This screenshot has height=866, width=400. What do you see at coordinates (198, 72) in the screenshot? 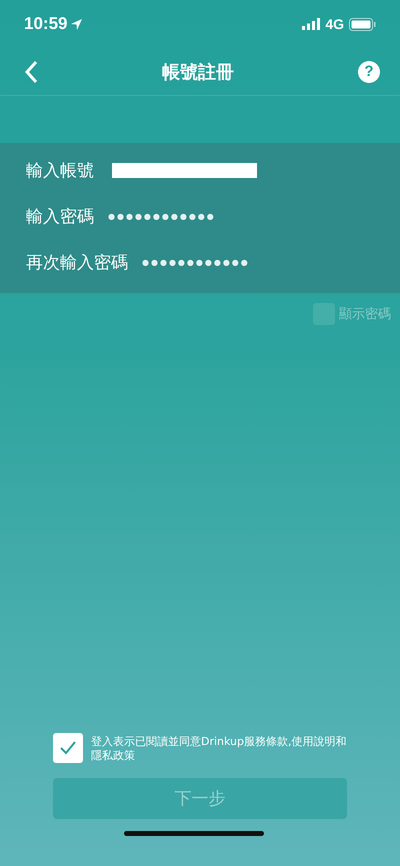
I see `page-title: 帳號註冊` at bounding box center [198, 72].